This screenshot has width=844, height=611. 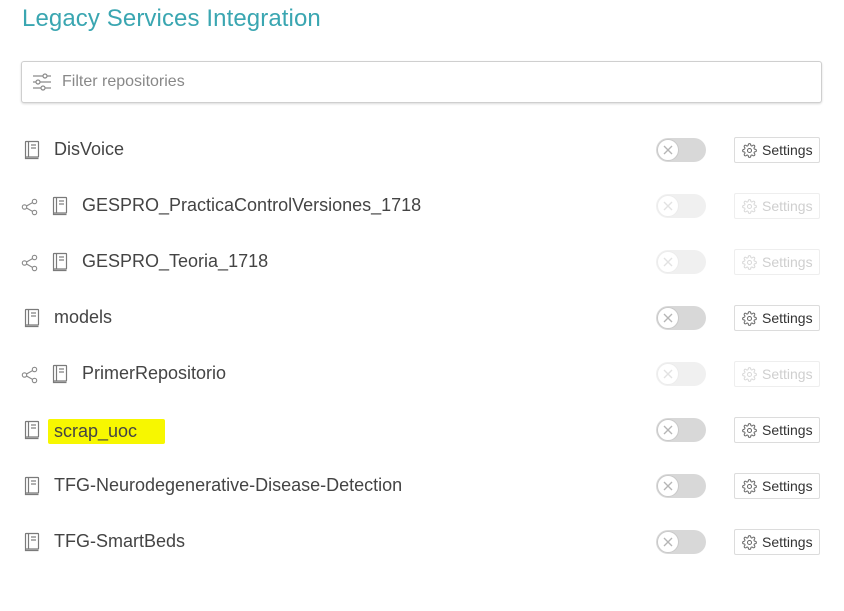 I want to click on repository-row: GESPRO_Teoria_1718 Settings, so click(x=422, y=263).